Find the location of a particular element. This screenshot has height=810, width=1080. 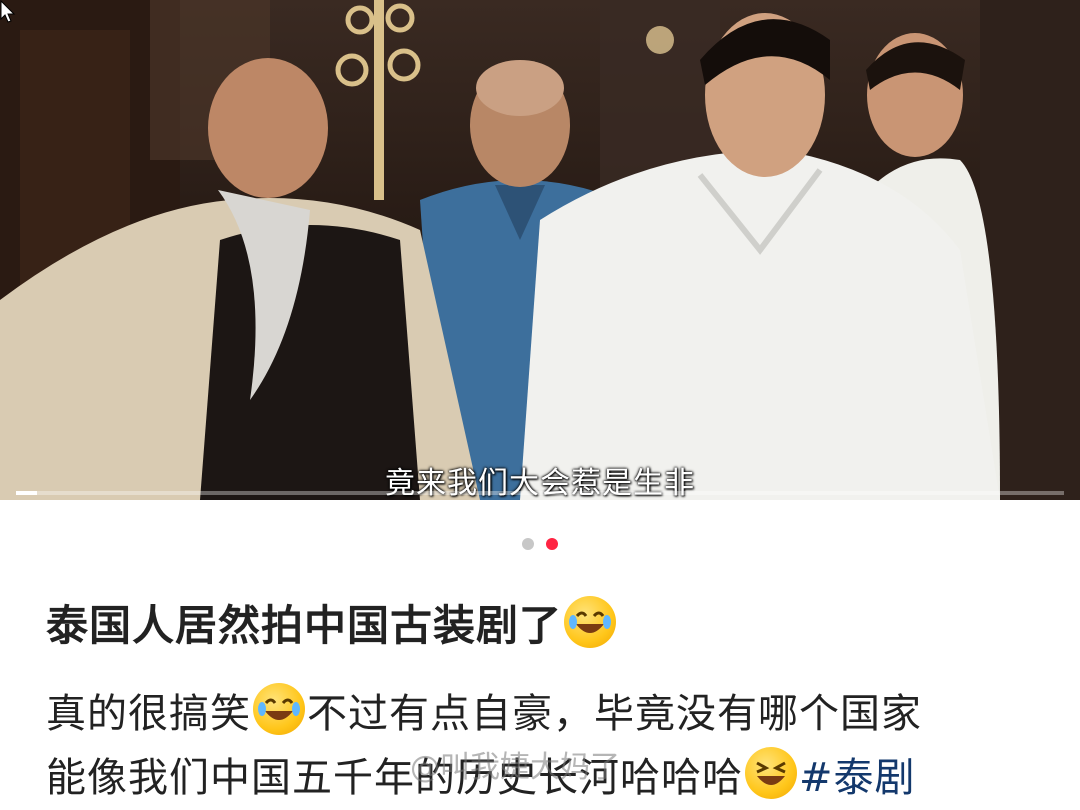

grinning-squint-emoji-icon is located at coordinates (771, 773).